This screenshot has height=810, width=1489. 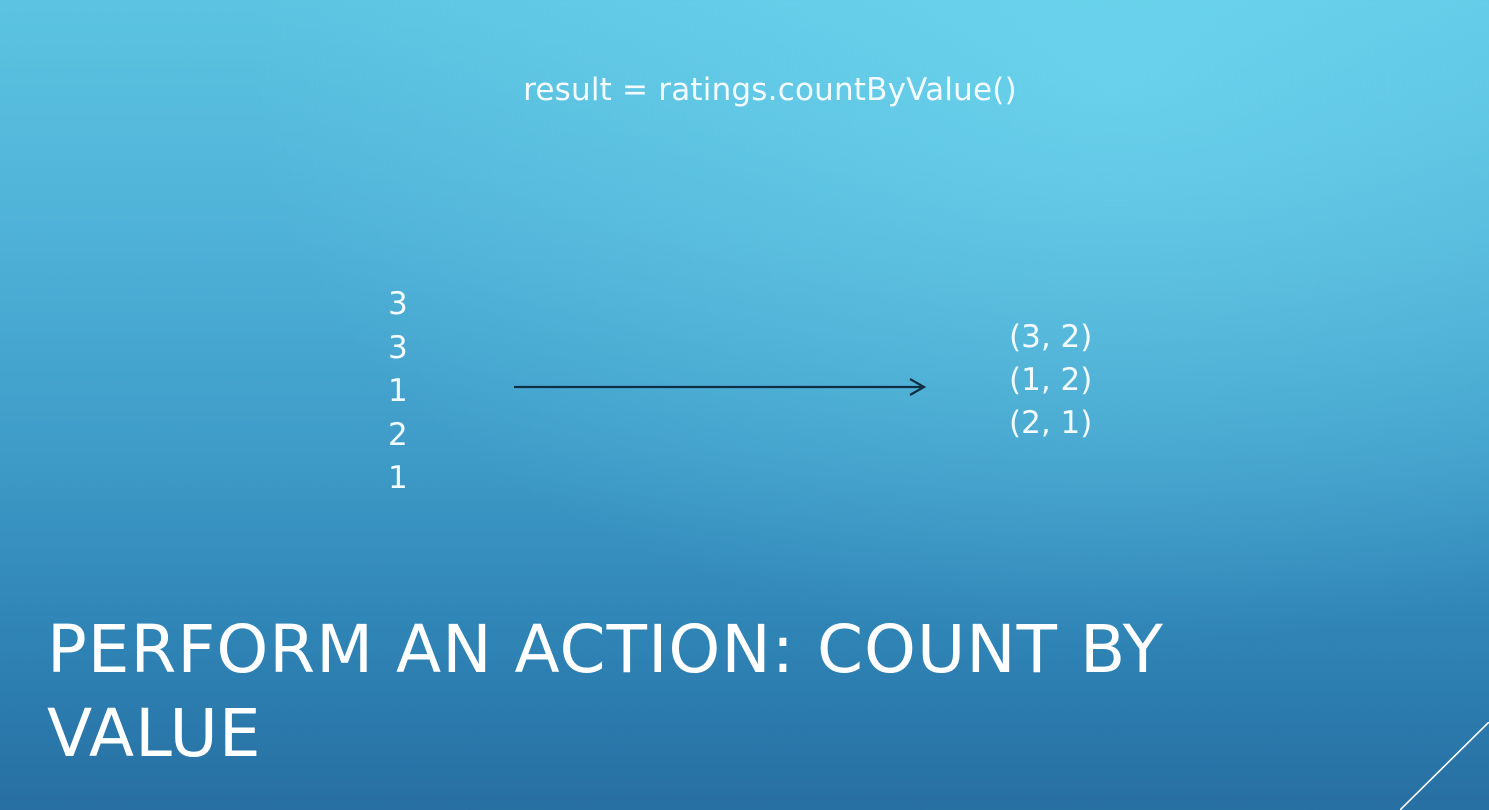 What do you see at coordinates (1051, 423) in the screenshot?
I see `output-pair: (2, 1)` at bounding box center [1051, 423].